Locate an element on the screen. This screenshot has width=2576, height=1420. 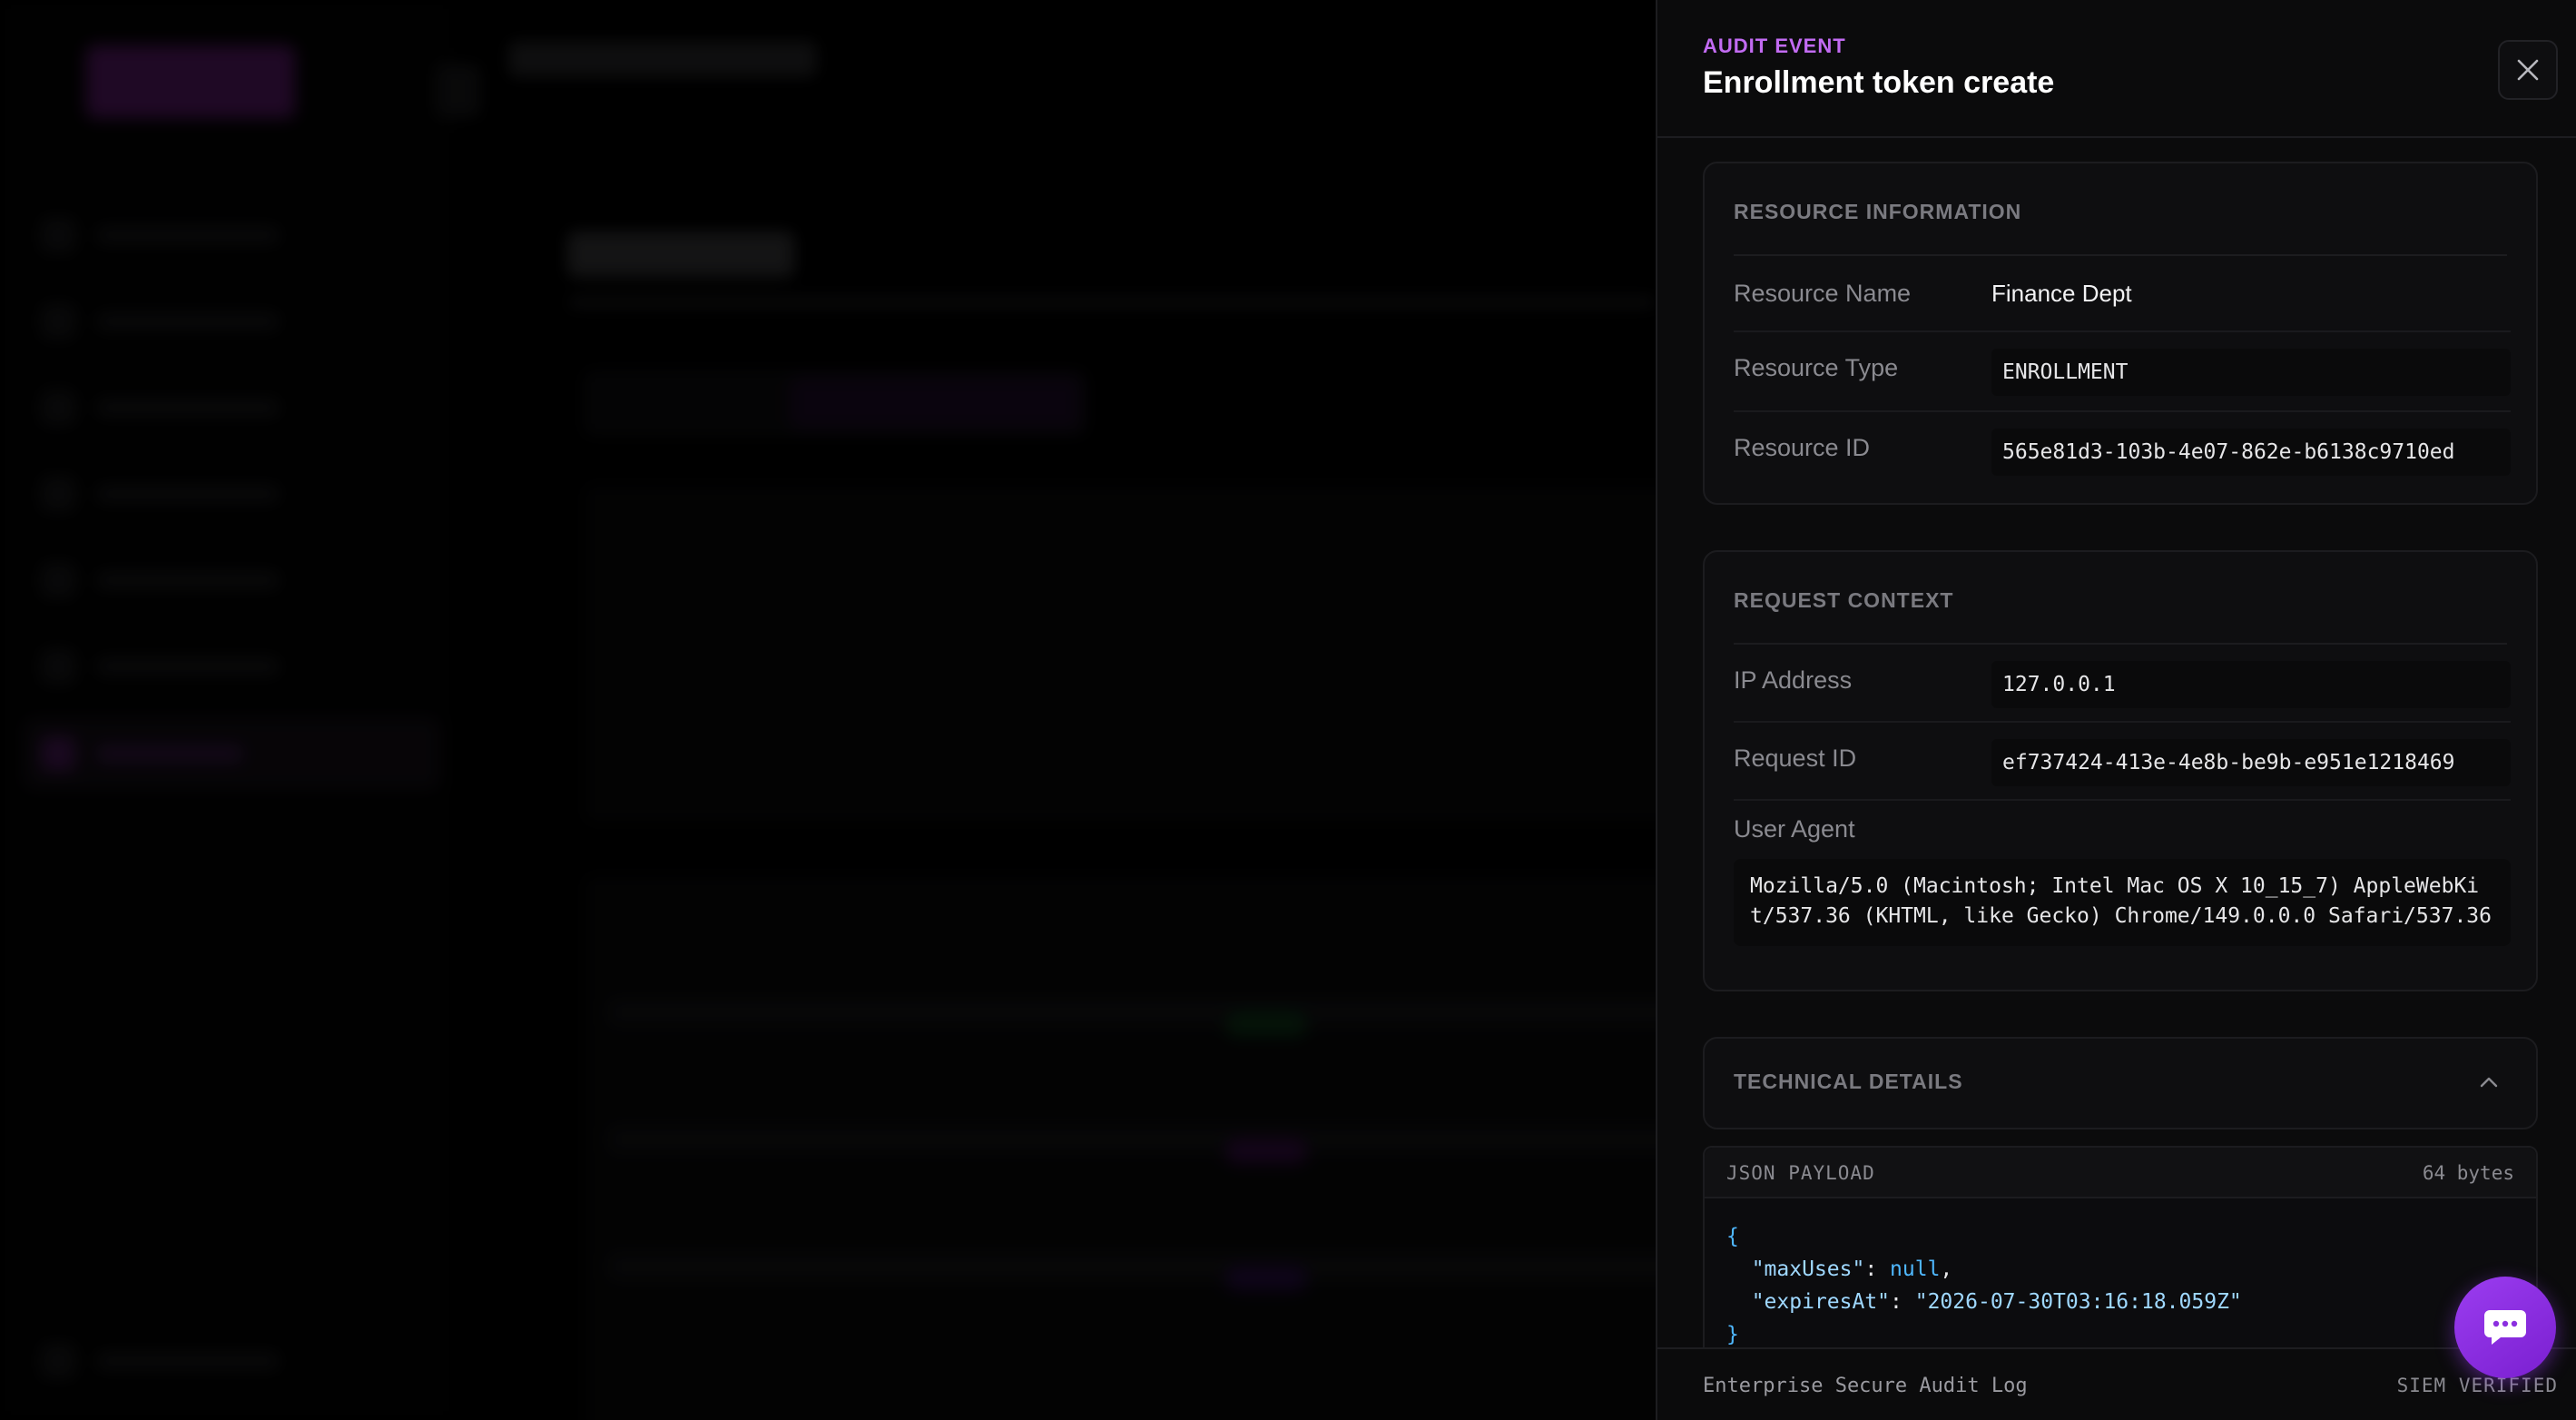
json-payload-label: JSON PAYLOAD is located at coordinates (1800, 1173).